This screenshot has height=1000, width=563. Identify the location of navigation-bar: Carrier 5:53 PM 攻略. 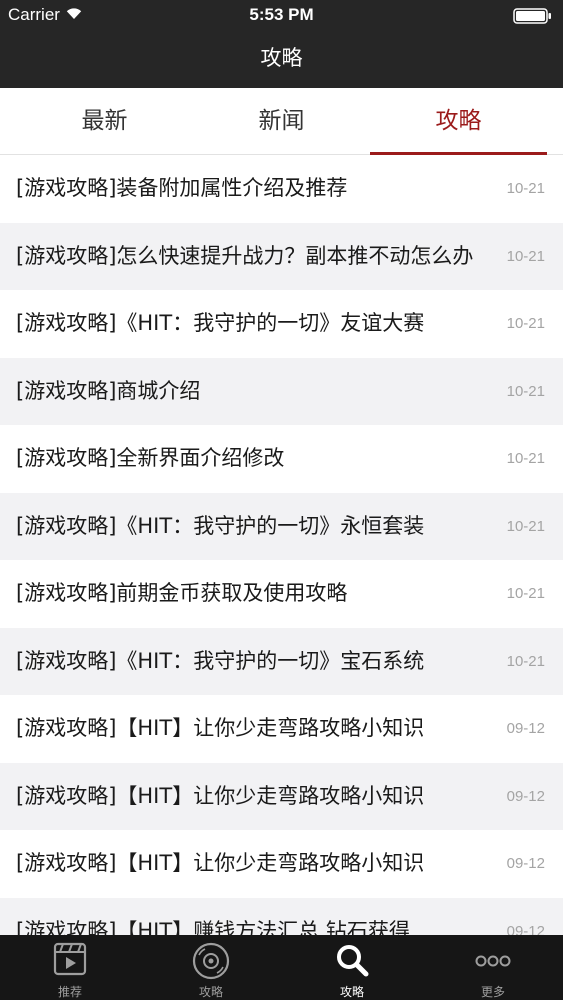
(281, 44).